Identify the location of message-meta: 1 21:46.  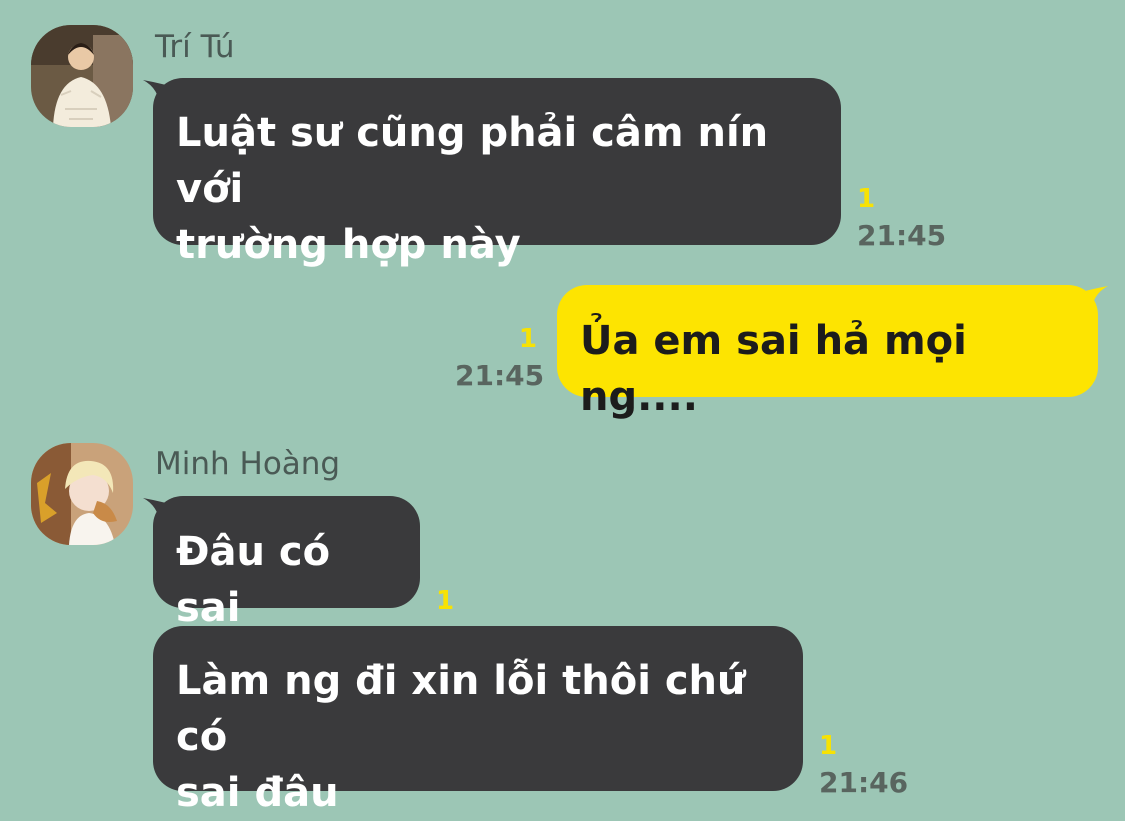
(863, 765).